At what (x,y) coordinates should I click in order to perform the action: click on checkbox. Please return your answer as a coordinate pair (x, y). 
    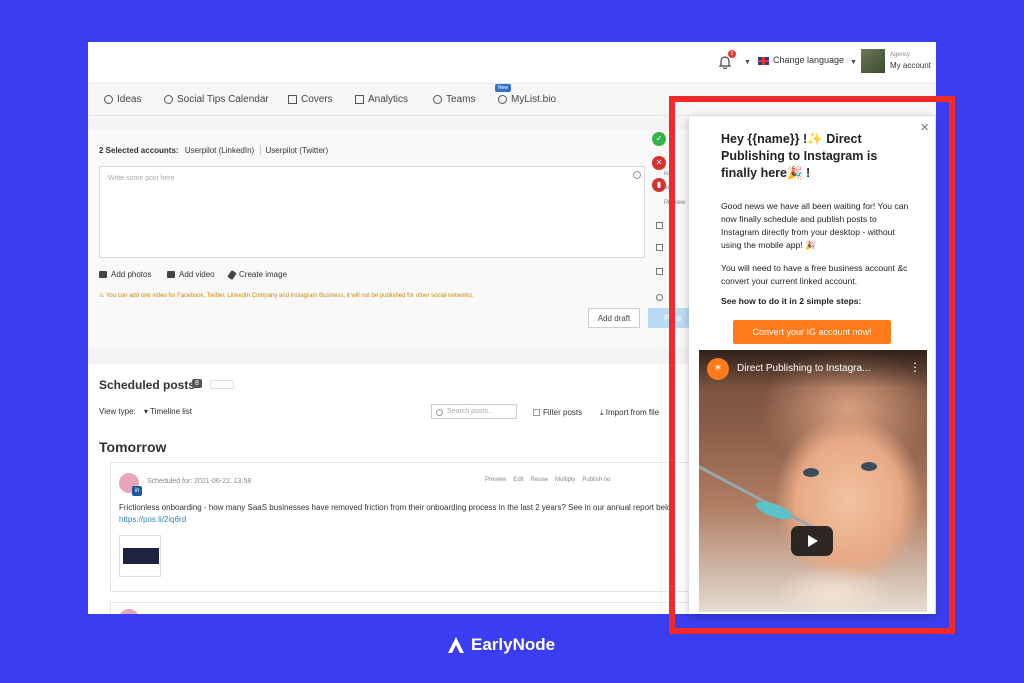
    Looking at the image, I should click on (536, 412).